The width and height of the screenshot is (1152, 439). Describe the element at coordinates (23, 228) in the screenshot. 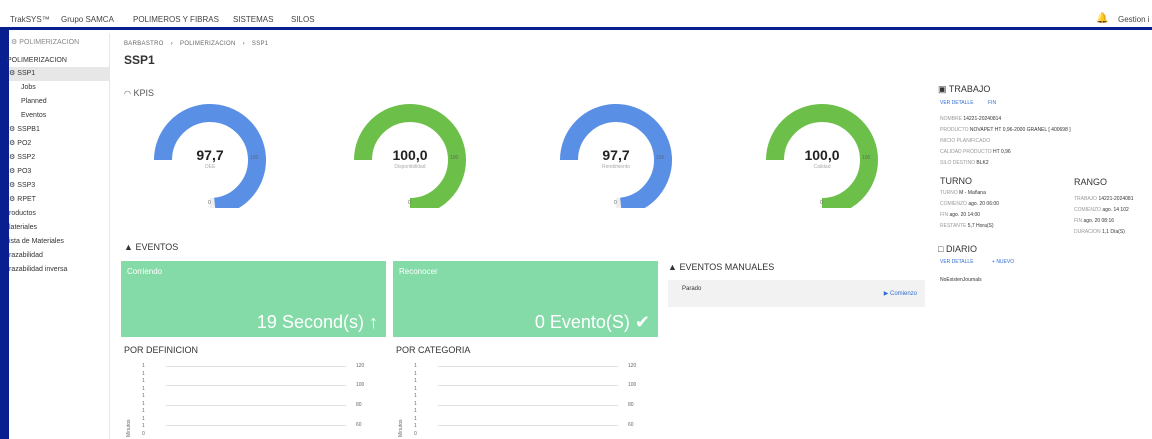

I see `sidebar-item-materiales: lateriales` at that location.